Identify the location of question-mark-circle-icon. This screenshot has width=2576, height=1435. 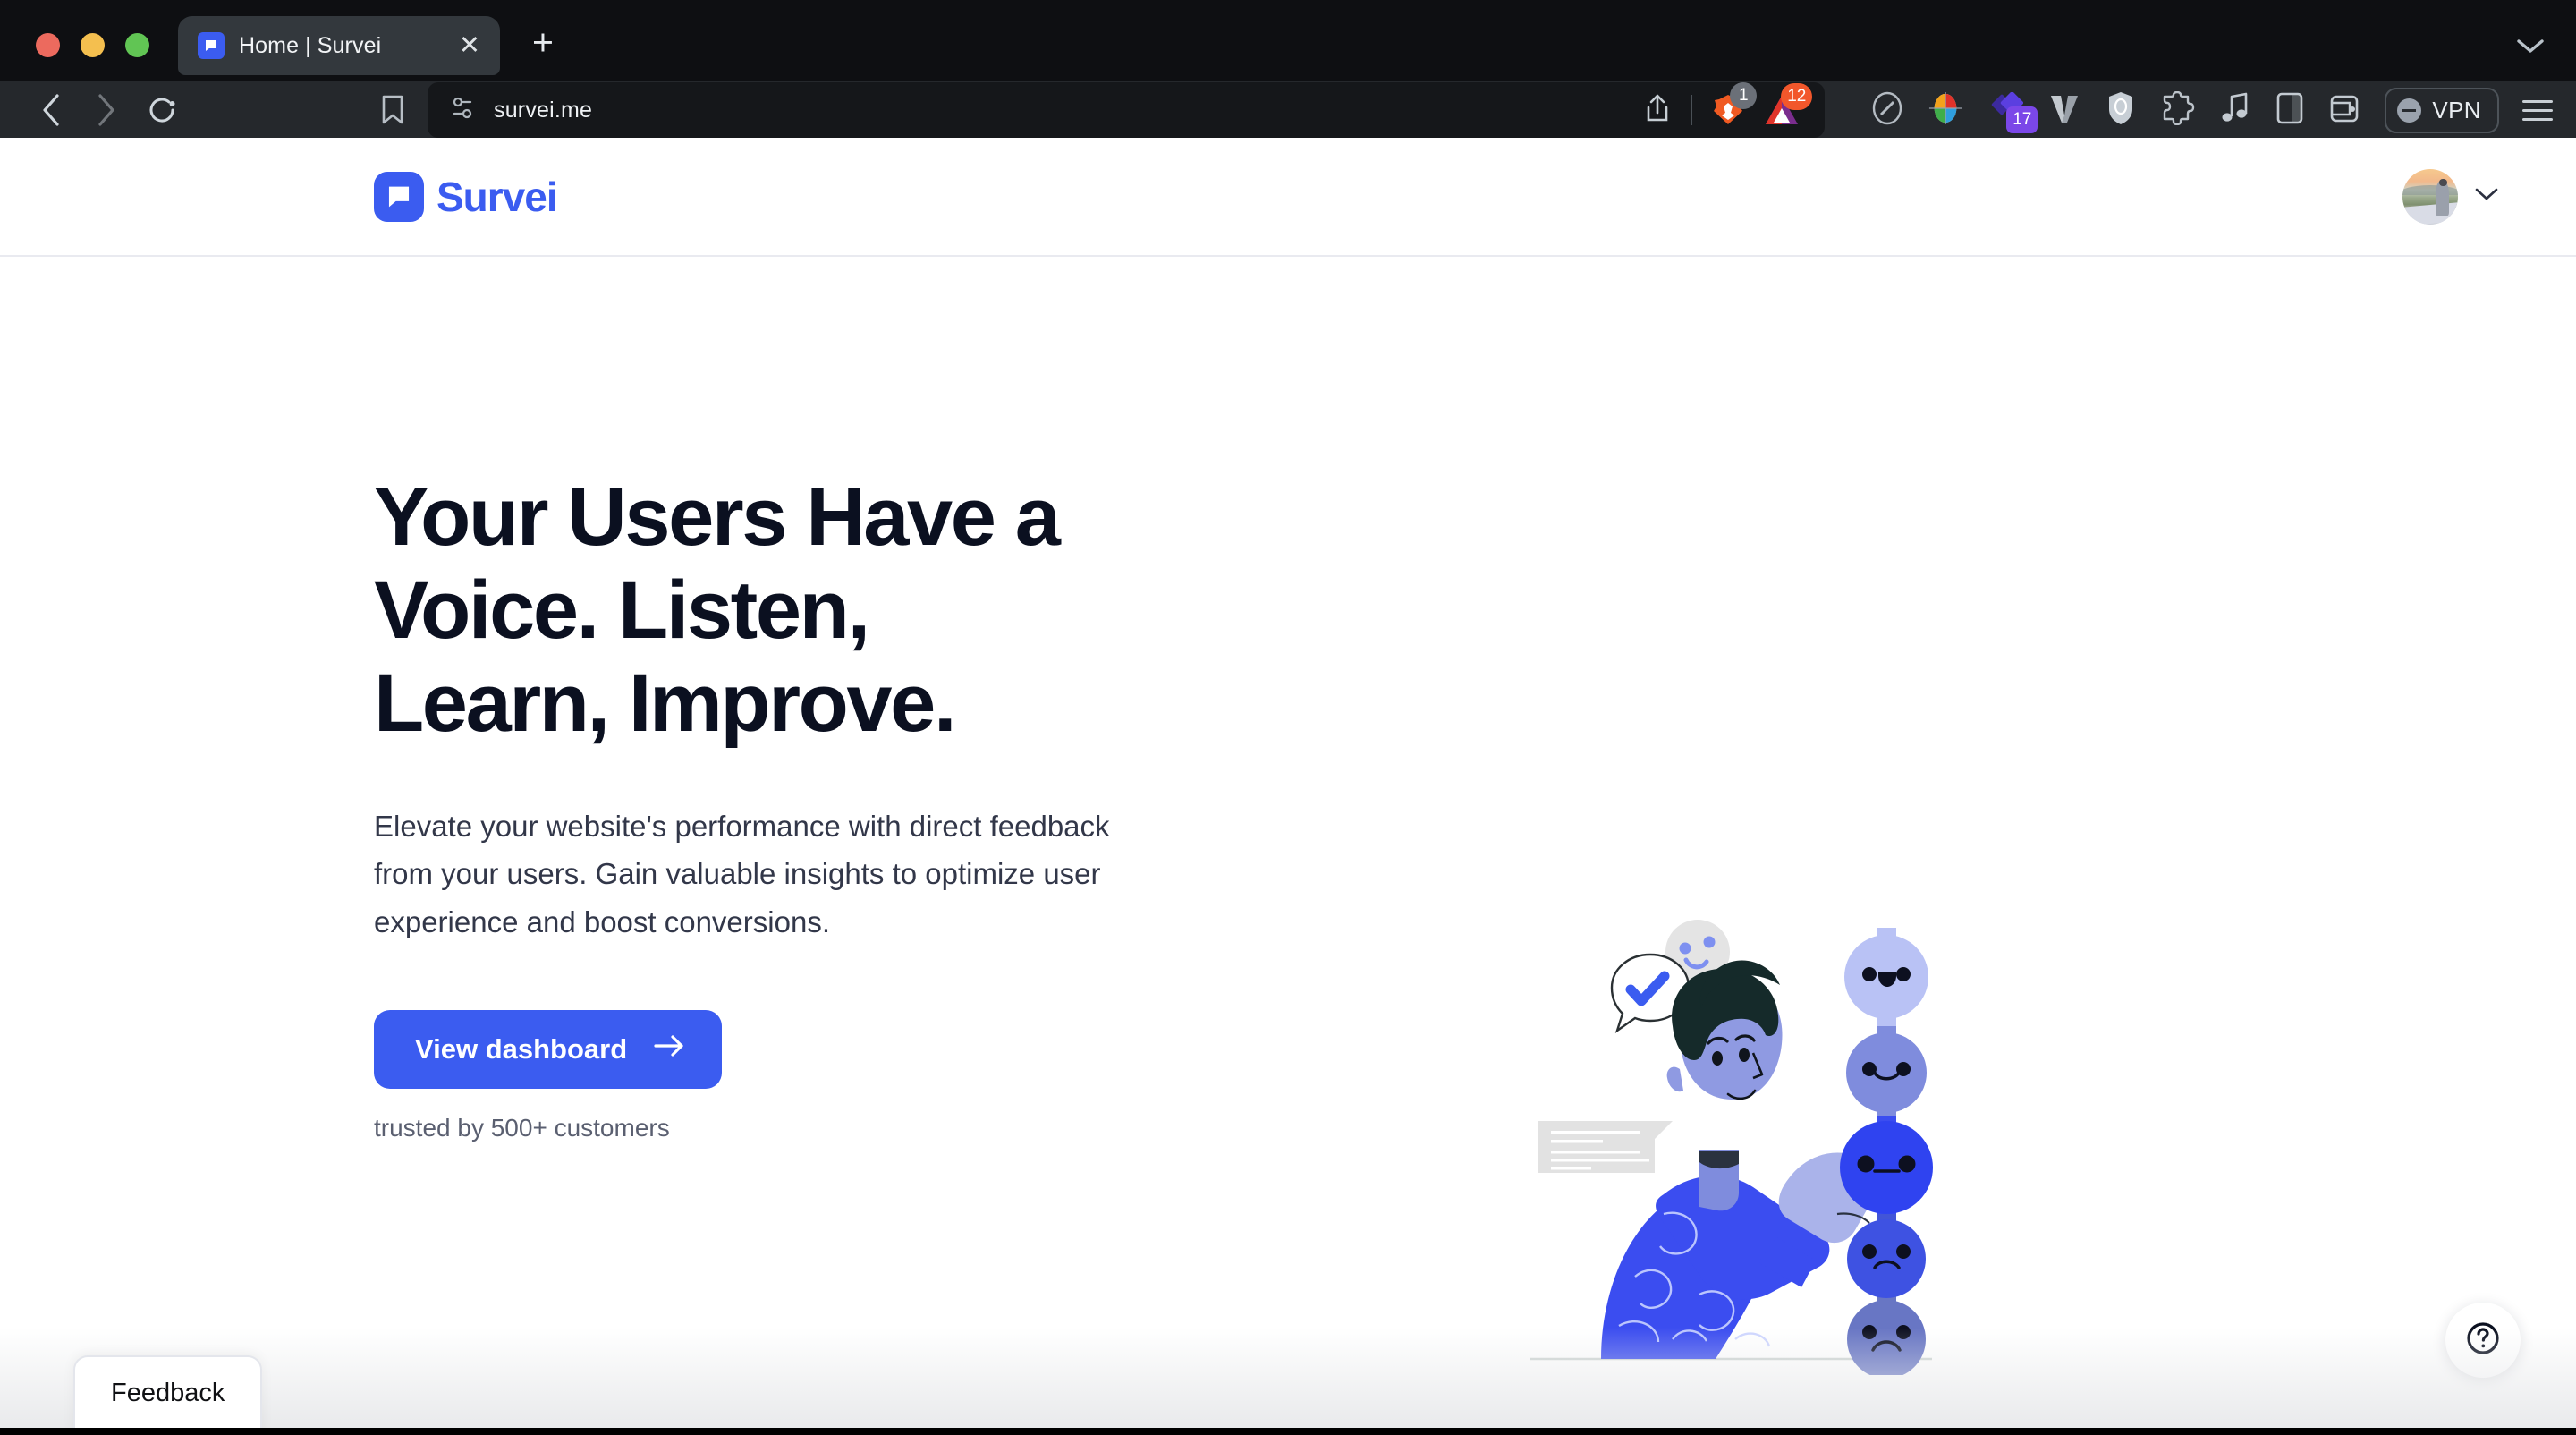
(2483, 1341).